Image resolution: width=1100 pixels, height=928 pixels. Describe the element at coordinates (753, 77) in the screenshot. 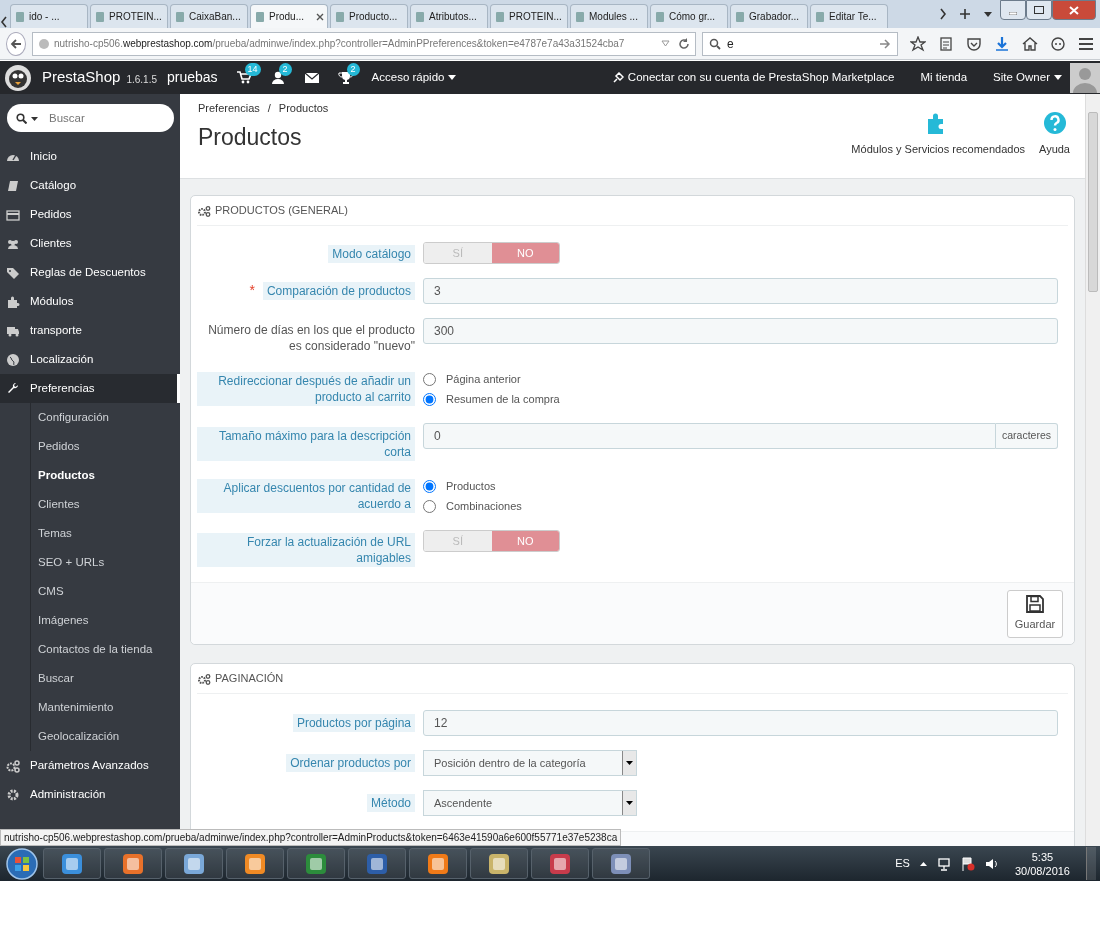

I see `marketplace-link: Conectar con su cuenta de PrestaShop Marketplace` at that location.